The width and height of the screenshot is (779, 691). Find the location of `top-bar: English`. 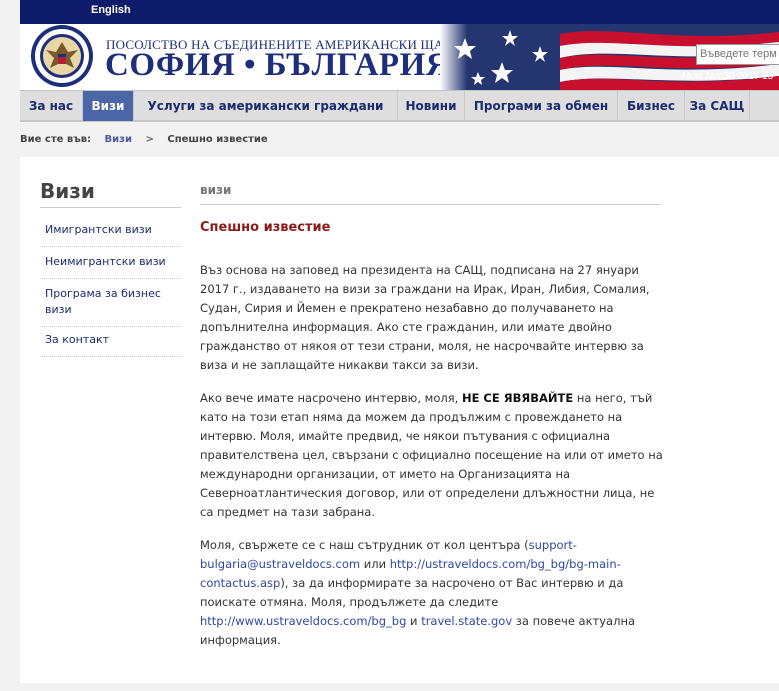

top-bar: English is located at coordinates (399, 12).